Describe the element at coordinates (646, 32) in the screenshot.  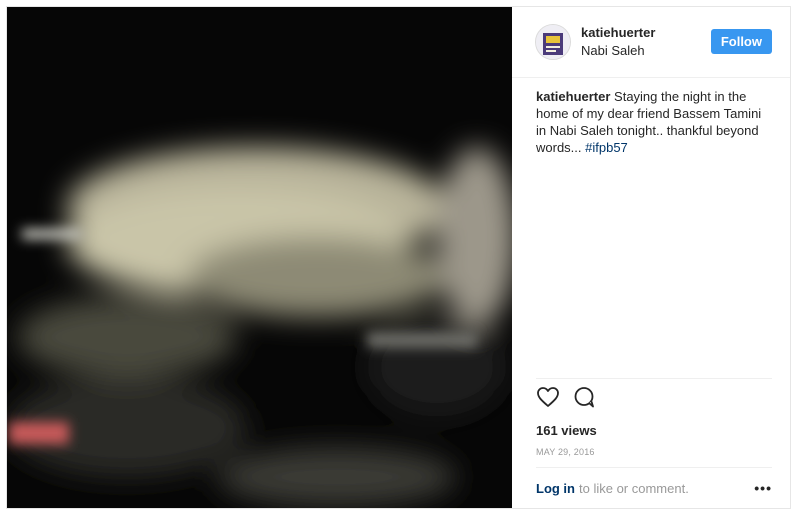
I see `username: katiehuerter` at that location.